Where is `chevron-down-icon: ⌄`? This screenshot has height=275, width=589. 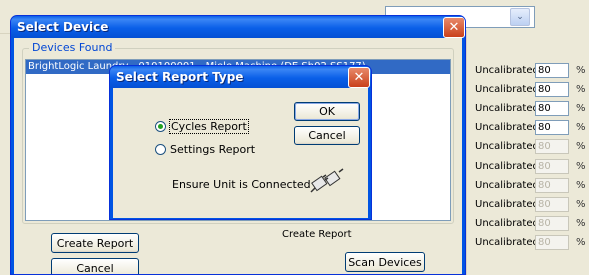 chevron-down-icon: ⌄ is located at coordinates (520, 17).